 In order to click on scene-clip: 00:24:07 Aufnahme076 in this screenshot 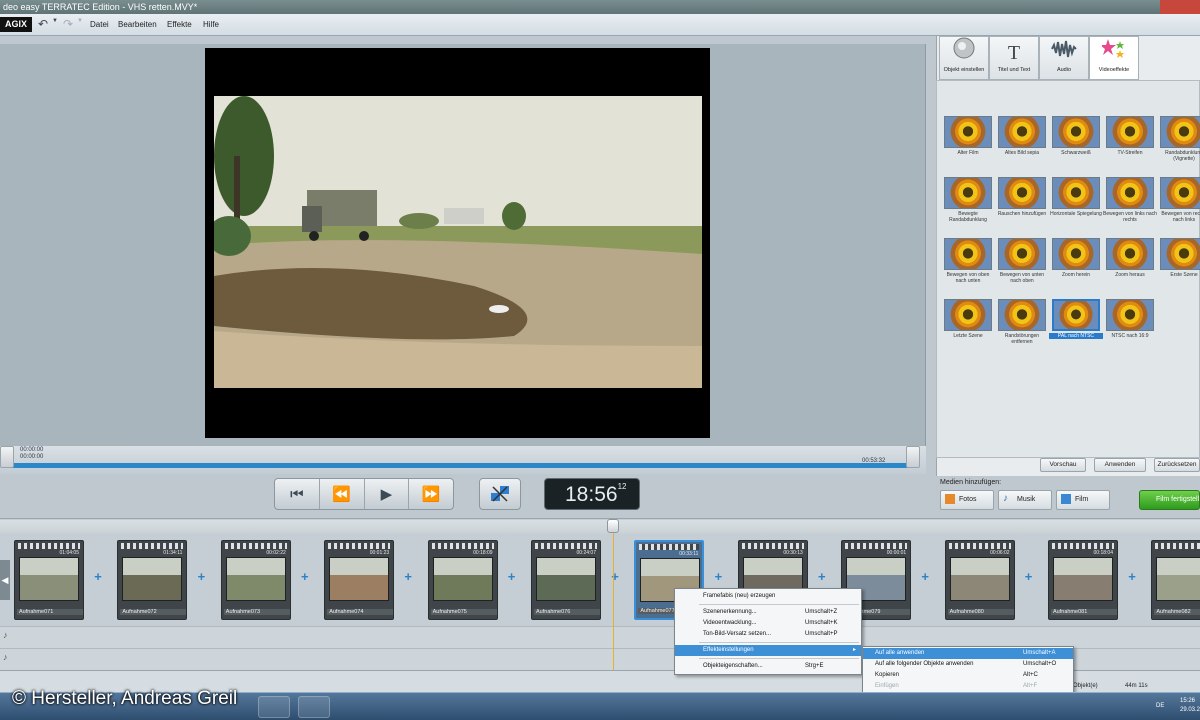, I will do `click(566, 580)`.